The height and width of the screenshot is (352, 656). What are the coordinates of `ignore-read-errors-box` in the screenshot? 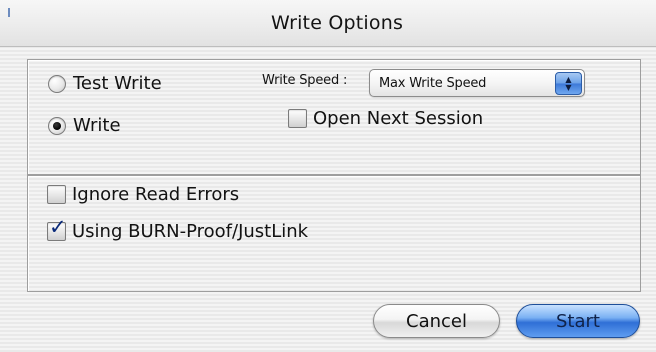 It's located at (56, 194).